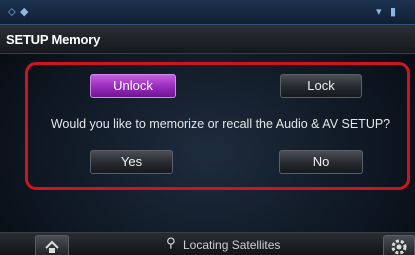  Describe the element at coordinates (207, 39) in the screenshot. I see `title-bar: SETUP Memory` at that location.